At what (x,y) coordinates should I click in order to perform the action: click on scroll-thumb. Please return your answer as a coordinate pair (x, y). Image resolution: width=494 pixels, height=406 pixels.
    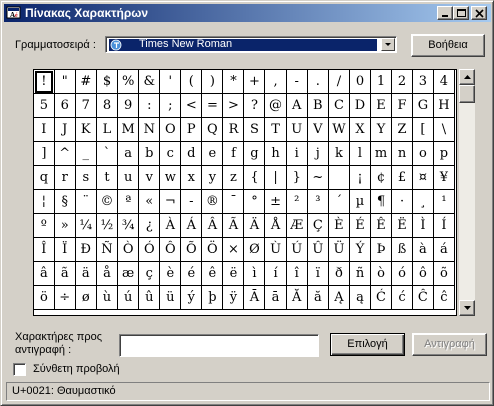
    Looking at the image, I should click on (467, 94).